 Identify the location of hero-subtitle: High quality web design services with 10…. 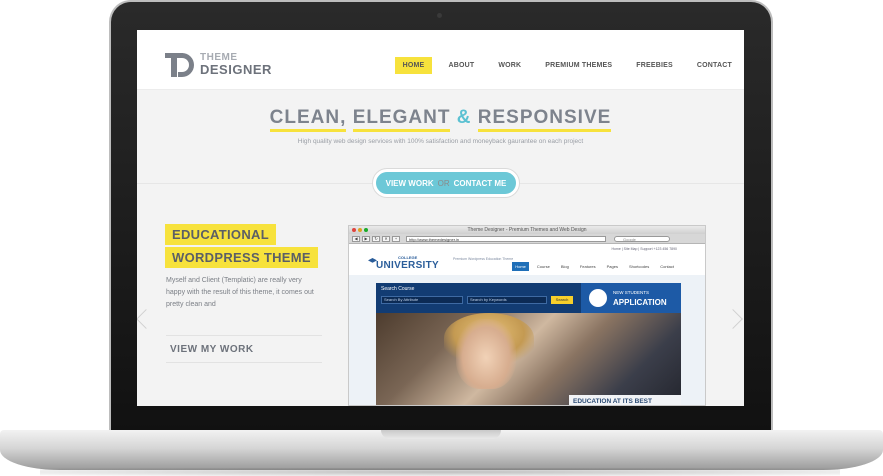
(440, 141).